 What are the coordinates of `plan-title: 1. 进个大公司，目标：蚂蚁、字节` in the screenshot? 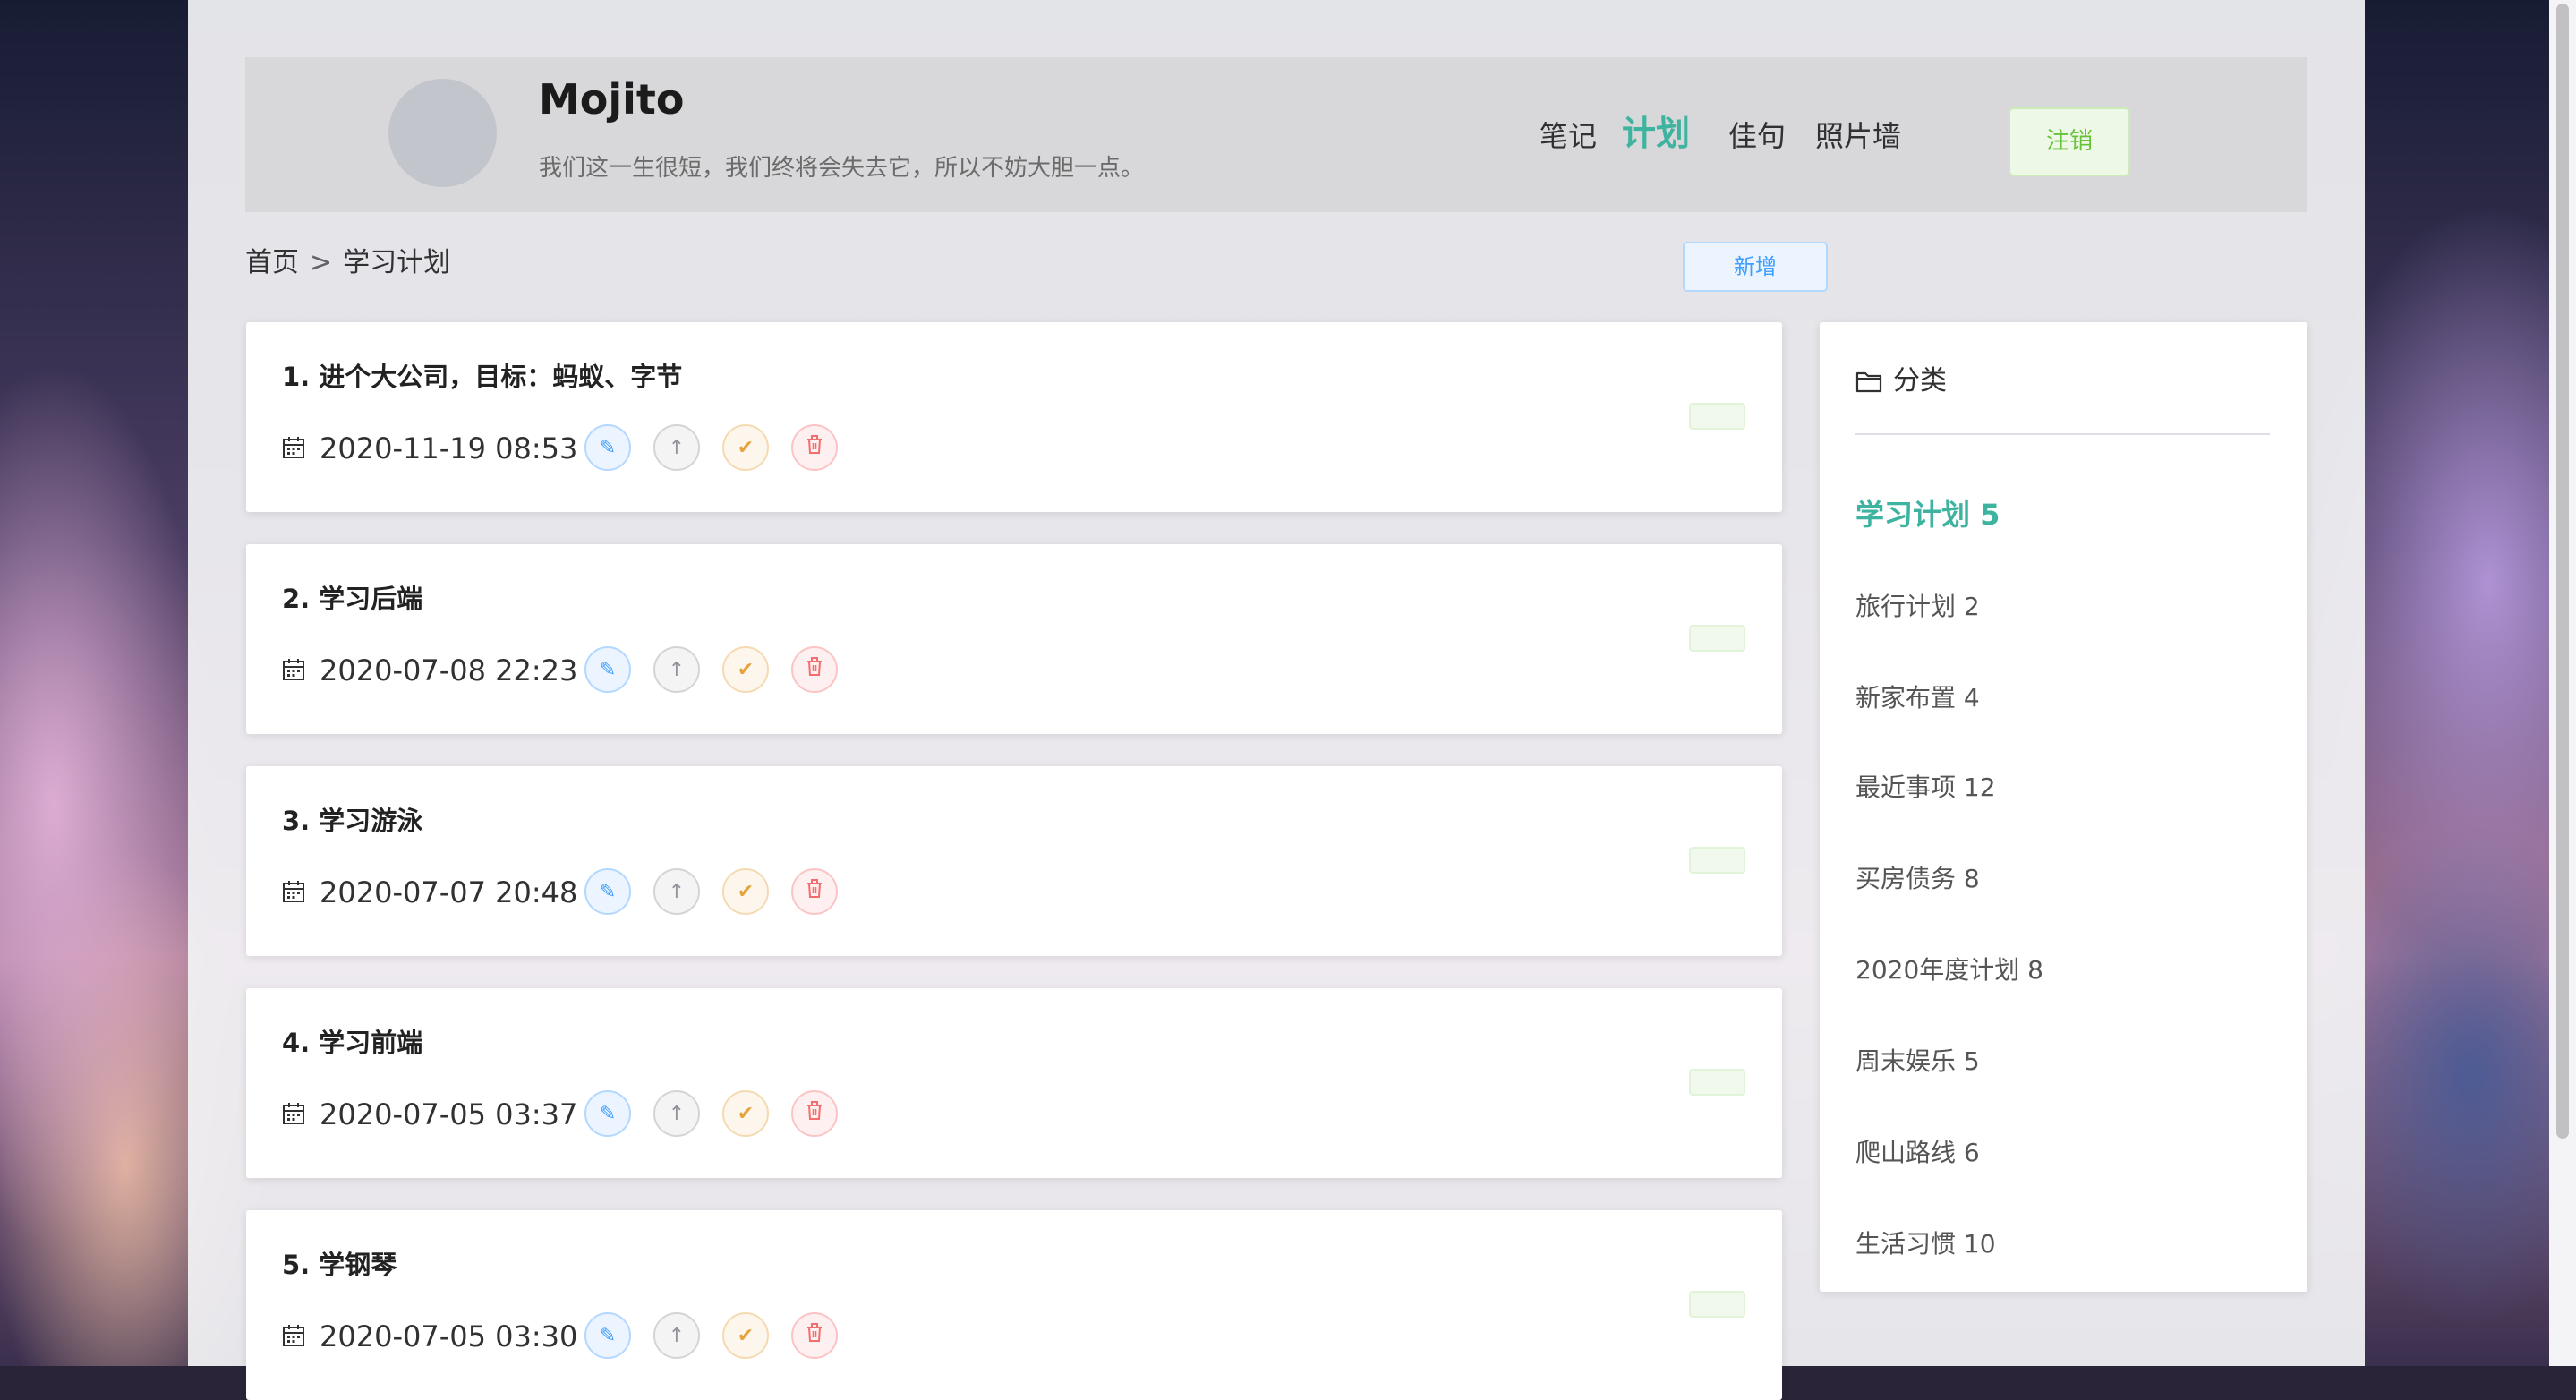 It's located at (482, 375).